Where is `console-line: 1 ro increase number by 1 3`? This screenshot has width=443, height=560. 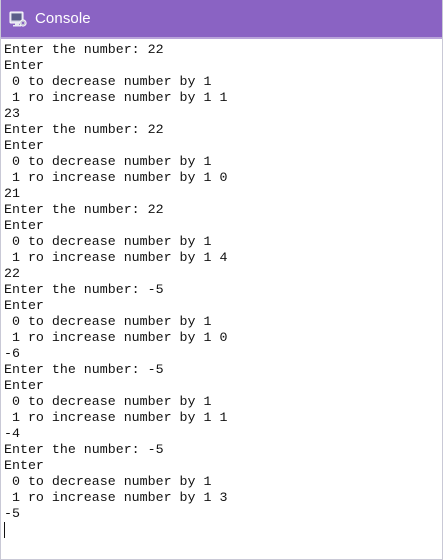
console-line: 1 ro increase number by 1 3 is located at coordinates (116, 497).